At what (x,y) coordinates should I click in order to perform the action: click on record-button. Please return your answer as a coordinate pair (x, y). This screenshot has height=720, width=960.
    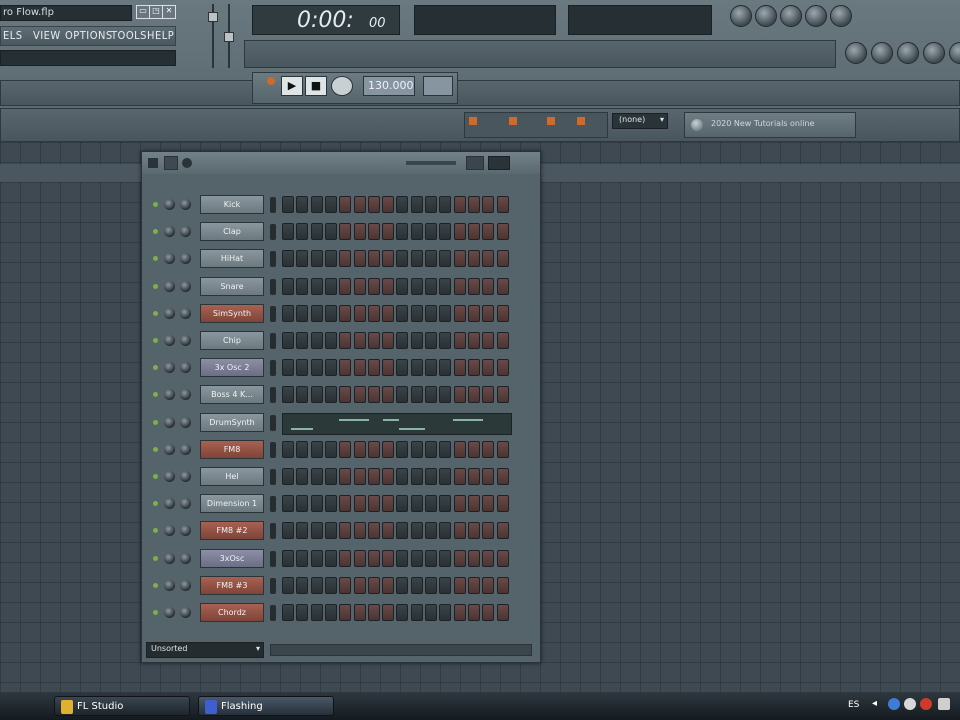
    Looking at the image, I should click on (342, 86).